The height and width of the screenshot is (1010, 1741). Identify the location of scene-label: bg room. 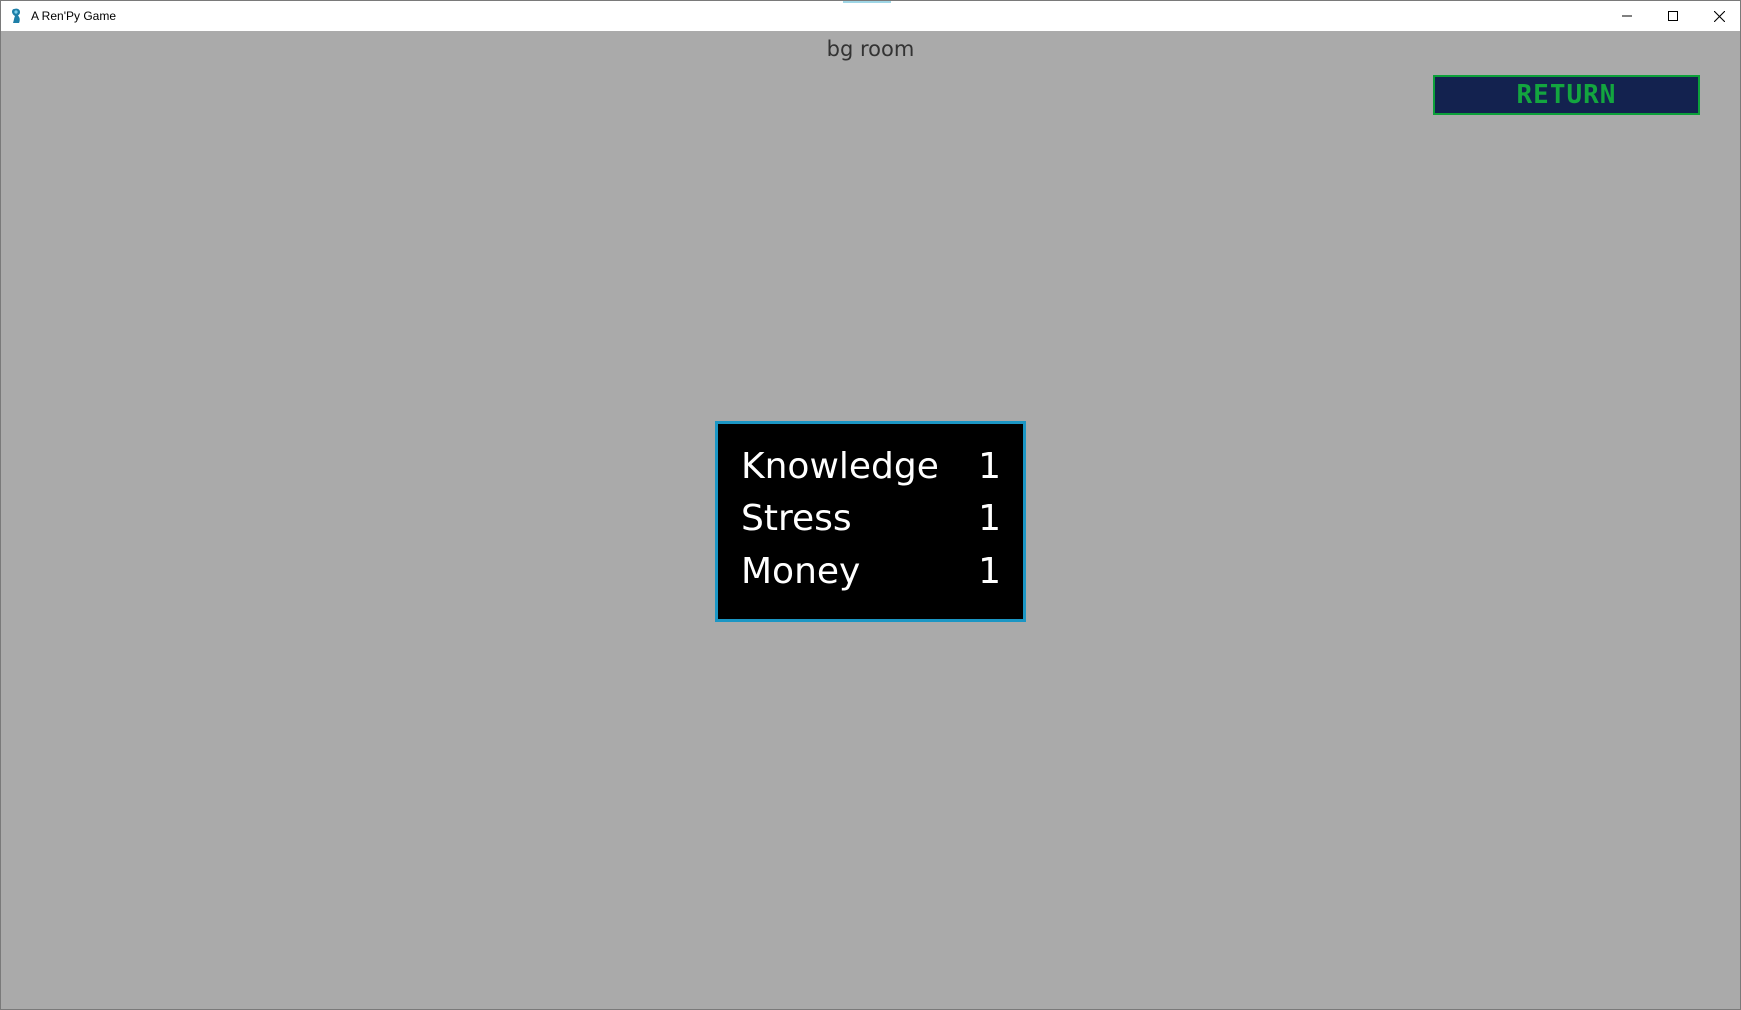
(870, 49).